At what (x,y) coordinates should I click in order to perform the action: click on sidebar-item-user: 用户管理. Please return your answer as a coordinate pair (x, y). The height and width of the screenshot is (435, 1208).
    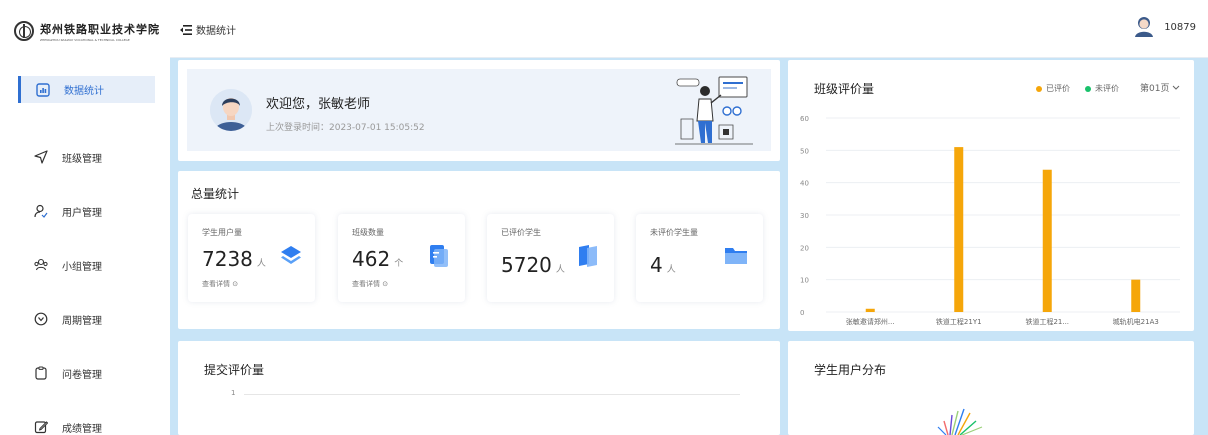
    Looking at the image, I should click on (86, 211).